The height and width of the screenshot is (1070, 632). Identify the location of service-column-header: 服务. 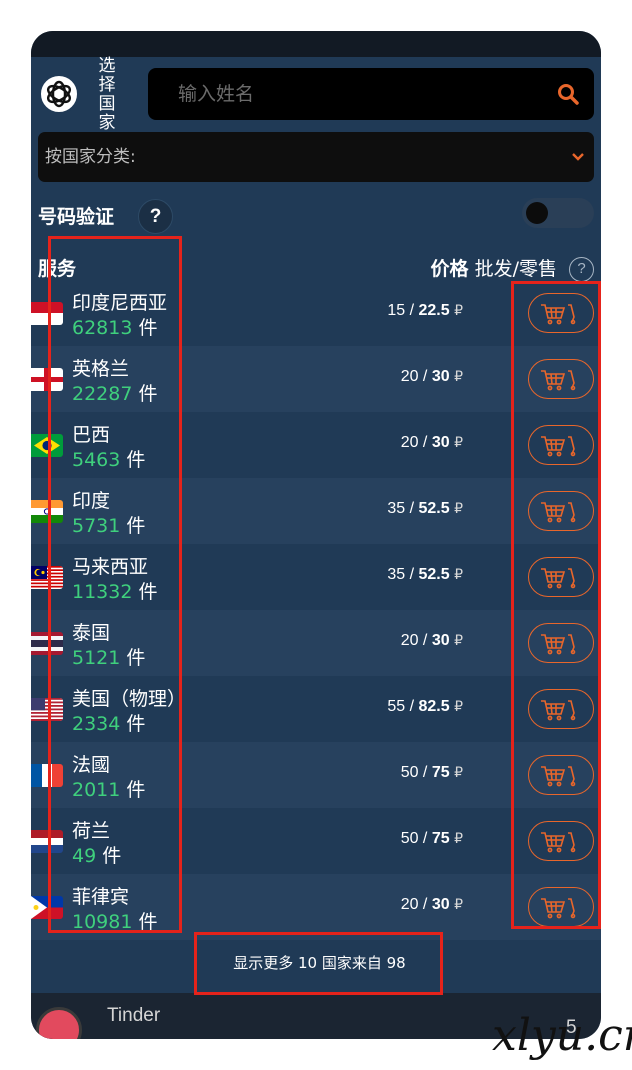
(57, 269).